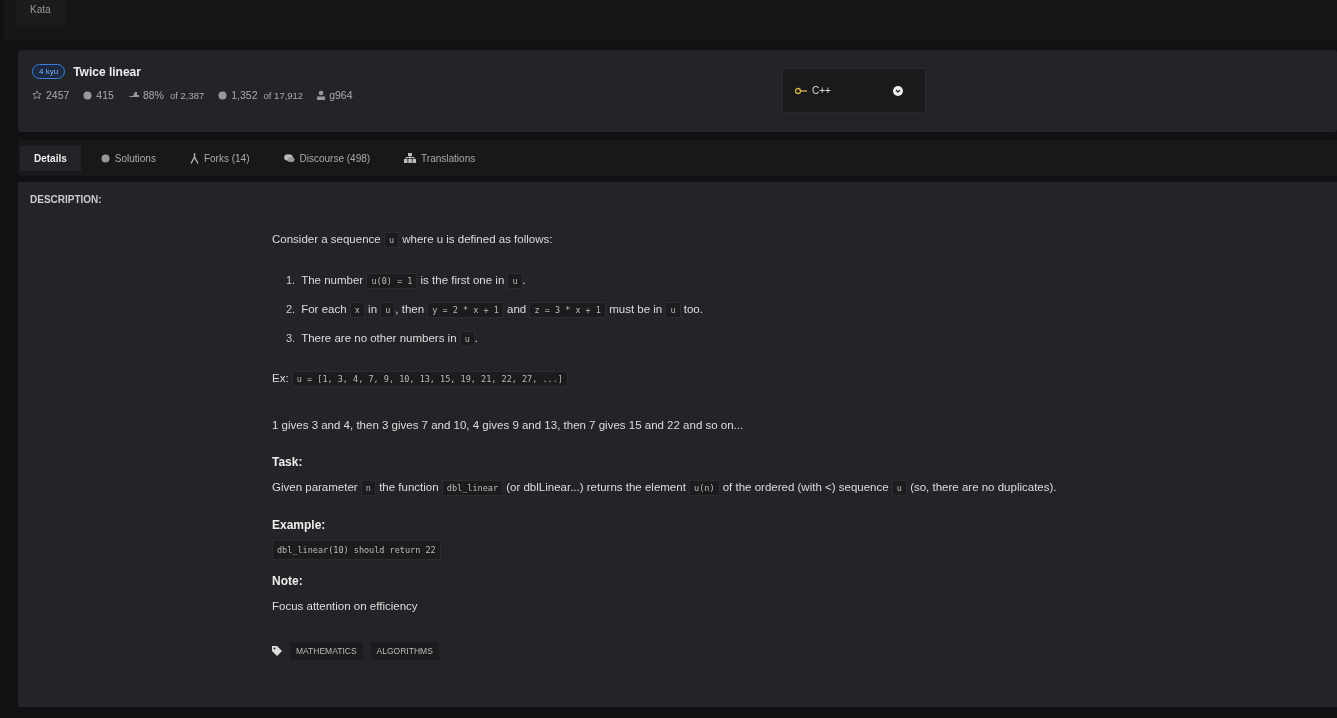  What do you see at coordinates (291, 280) in the screenshot?
I see `list-number: 1.` at bounding box center [291, 280].